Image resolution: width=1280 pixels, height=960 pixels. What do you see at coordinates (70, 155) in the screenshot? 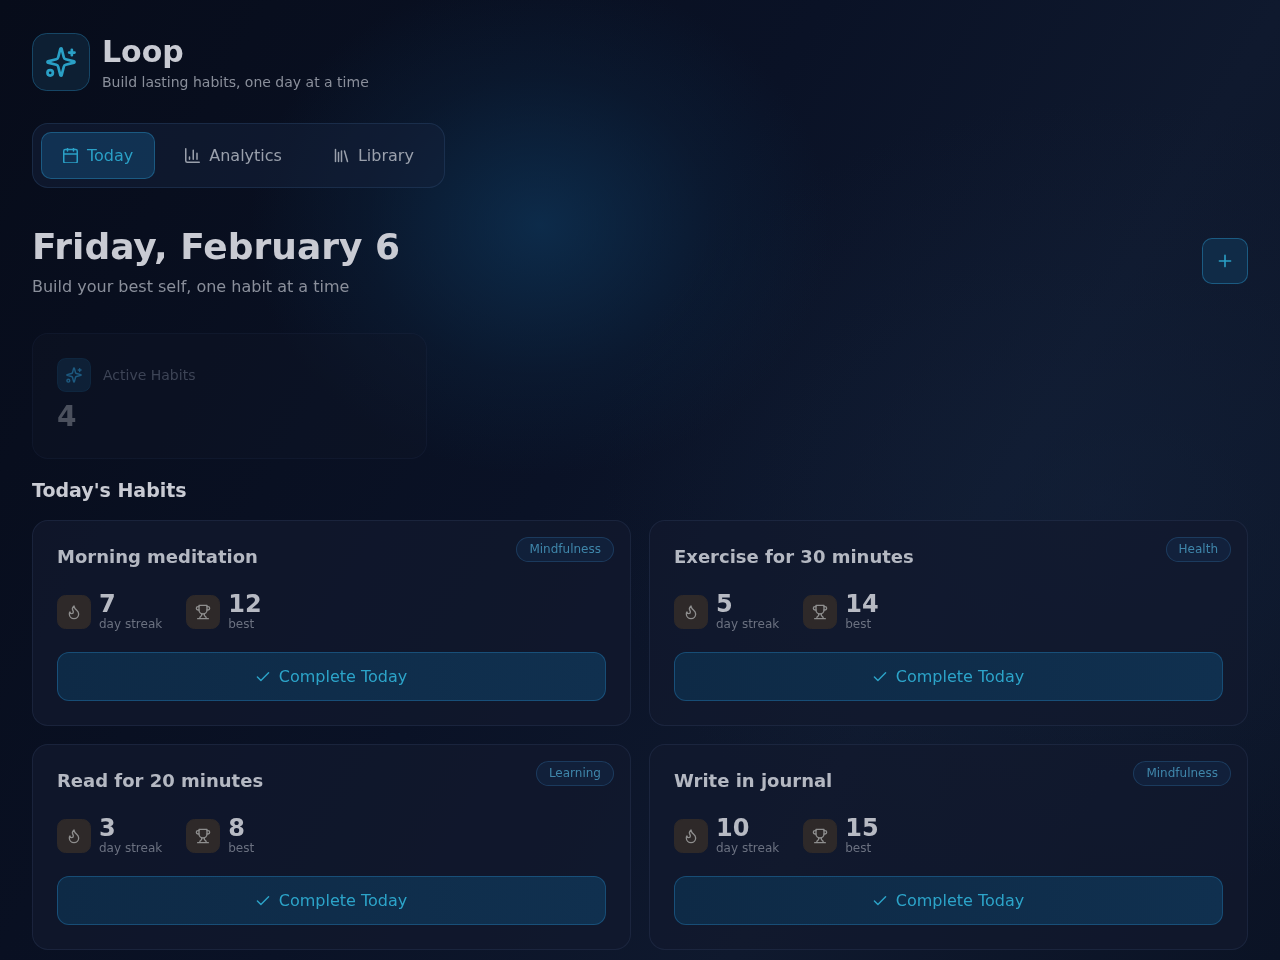
I see `calendar-icon` at bounding box center [70, 155].